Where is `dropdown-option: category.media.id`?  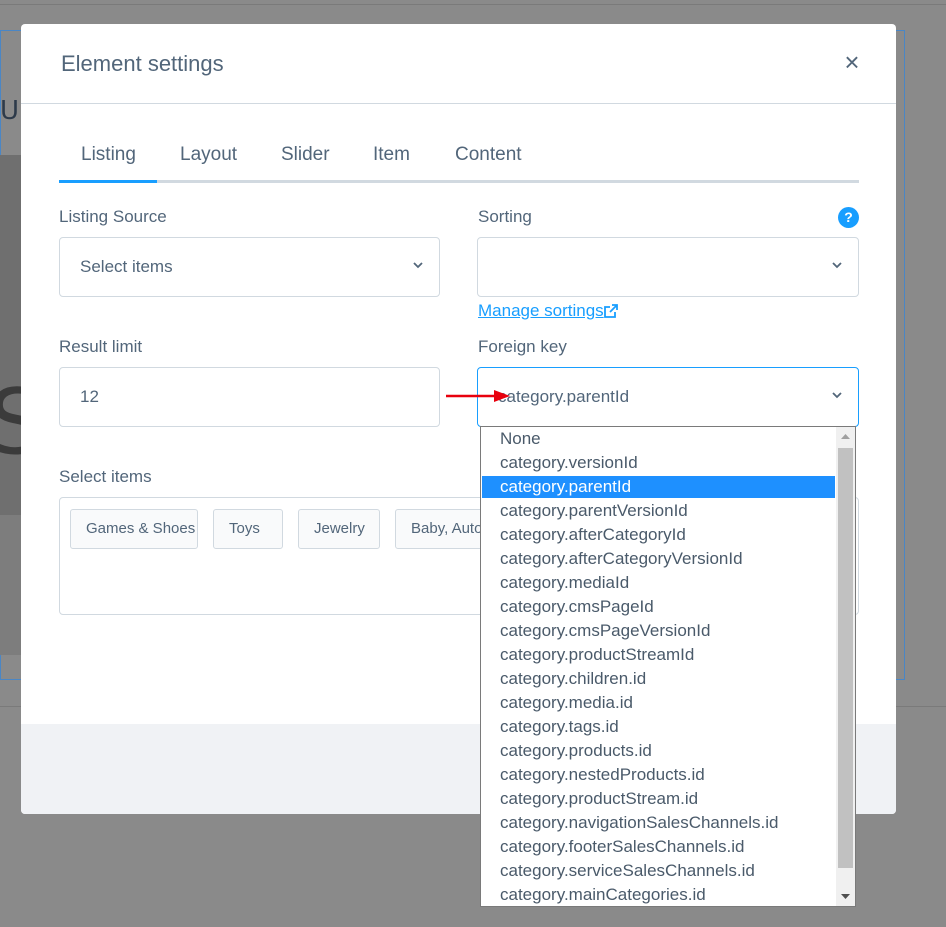
dropdown-option: category.media.id is located at coordinates (658, 703).